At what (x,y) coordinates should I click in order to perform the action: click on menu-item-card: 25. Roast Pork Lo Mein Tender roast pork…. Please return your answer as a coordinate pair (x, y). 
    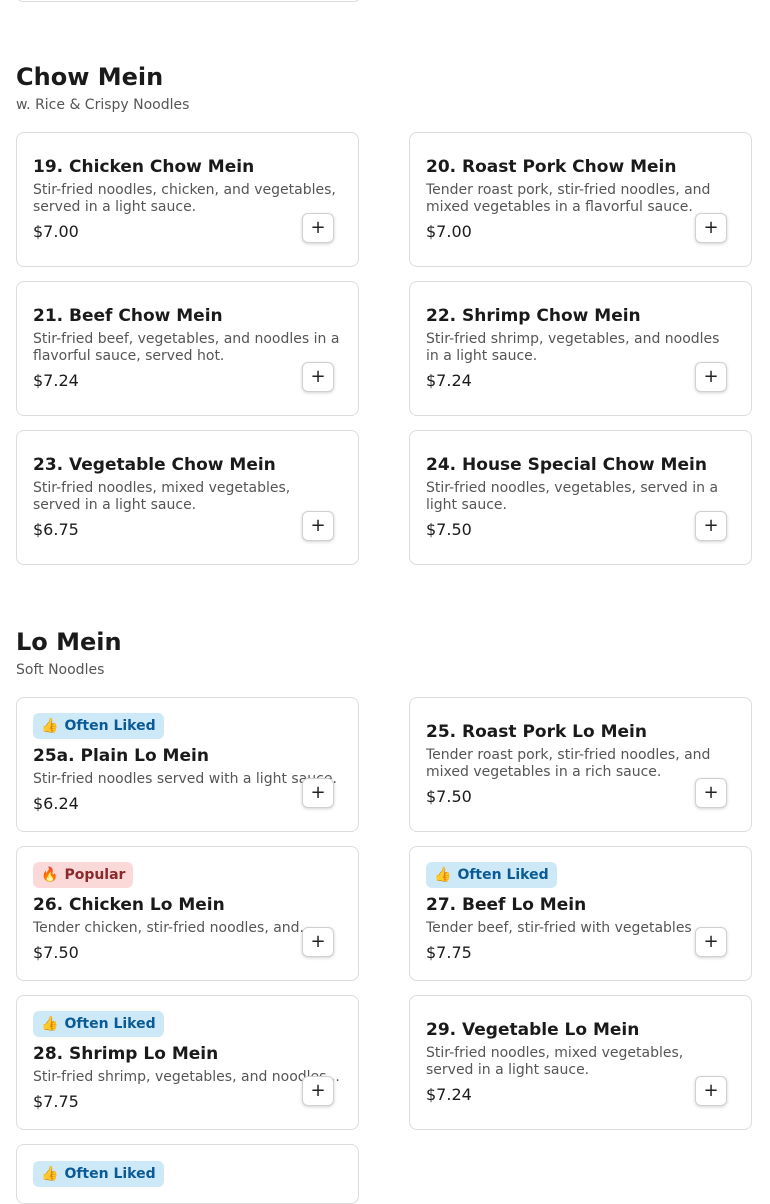
    Looking at the image, I should click on (580, 764).